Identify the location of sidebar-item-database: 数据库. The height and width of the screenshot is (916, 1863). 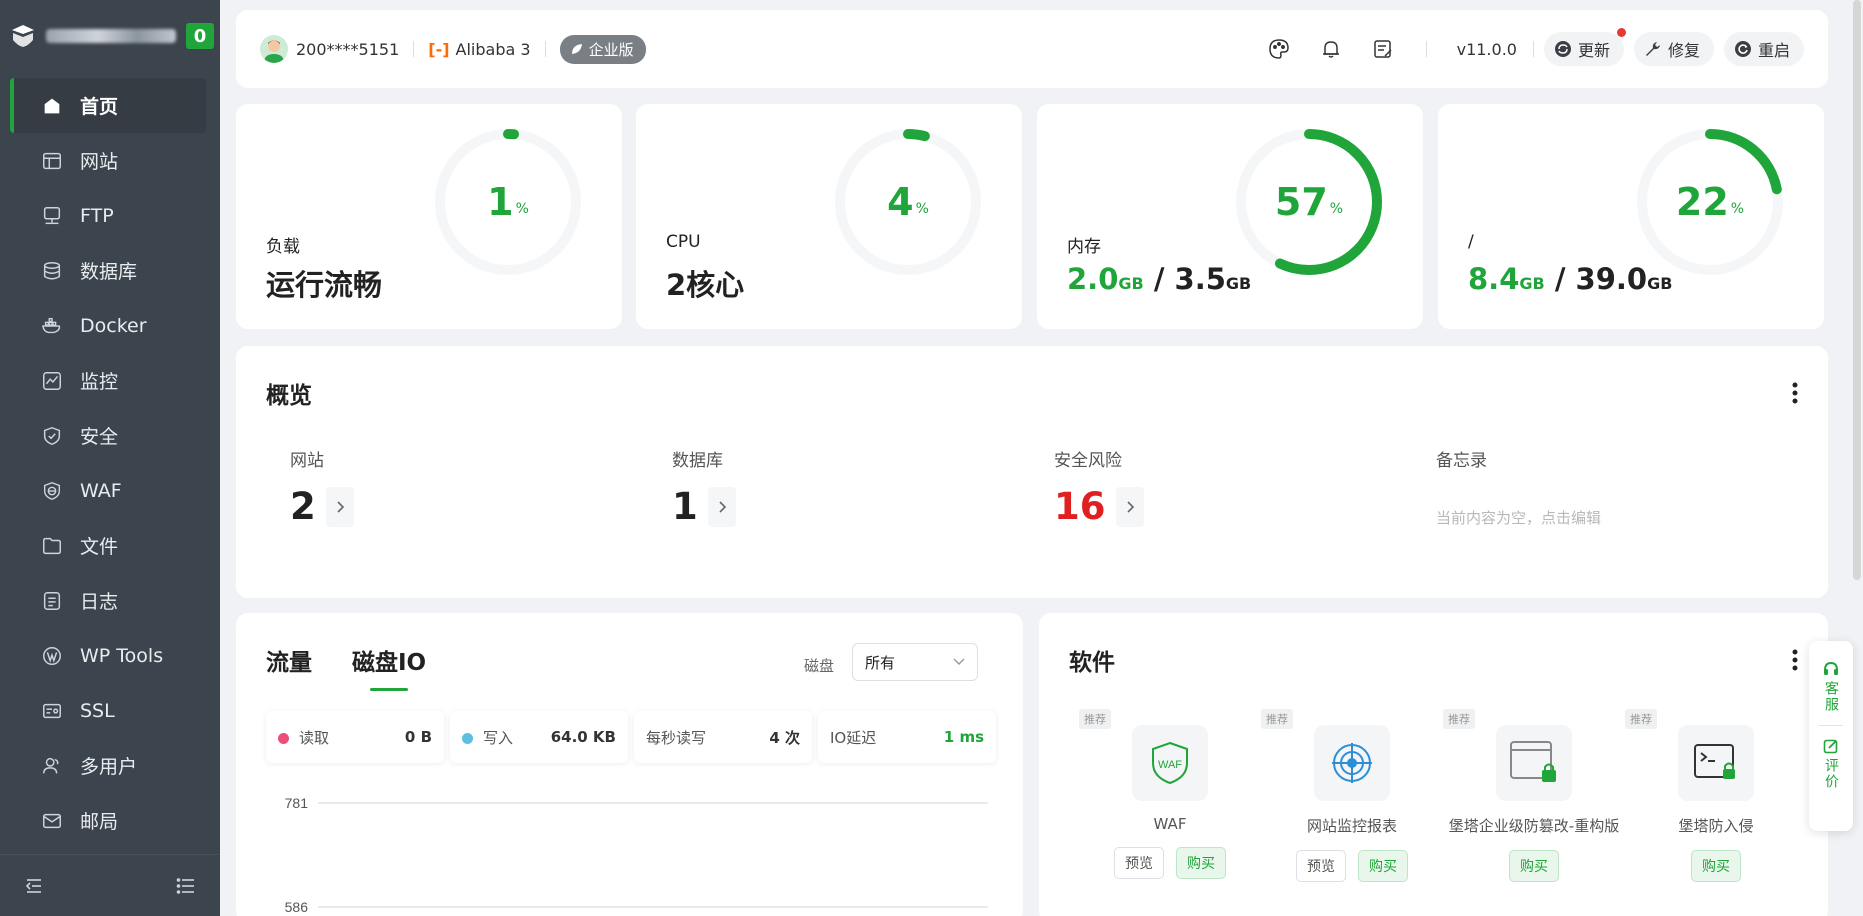
(110, 270).